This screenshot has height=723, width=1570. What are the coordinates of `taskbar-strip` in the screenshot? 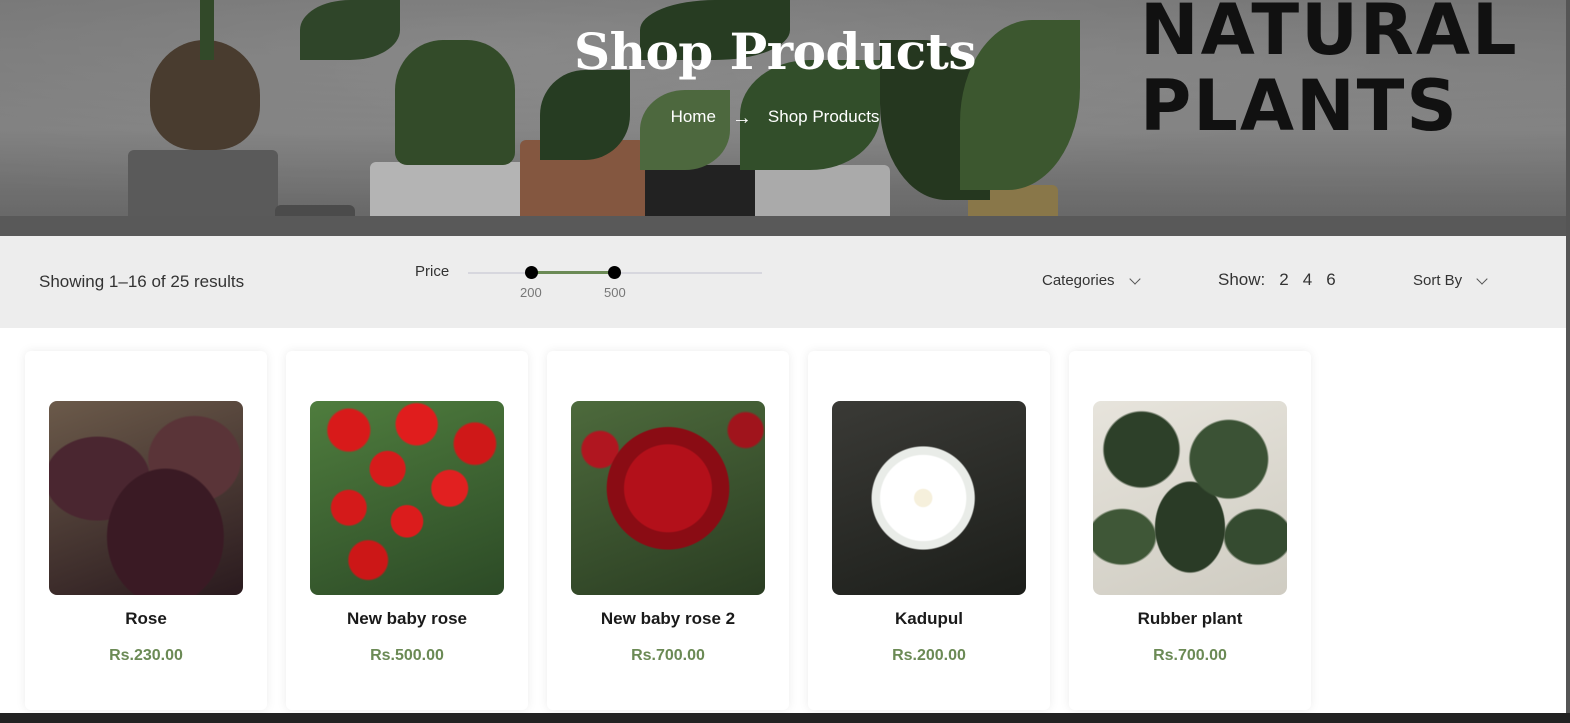 It's located at (785, 718).